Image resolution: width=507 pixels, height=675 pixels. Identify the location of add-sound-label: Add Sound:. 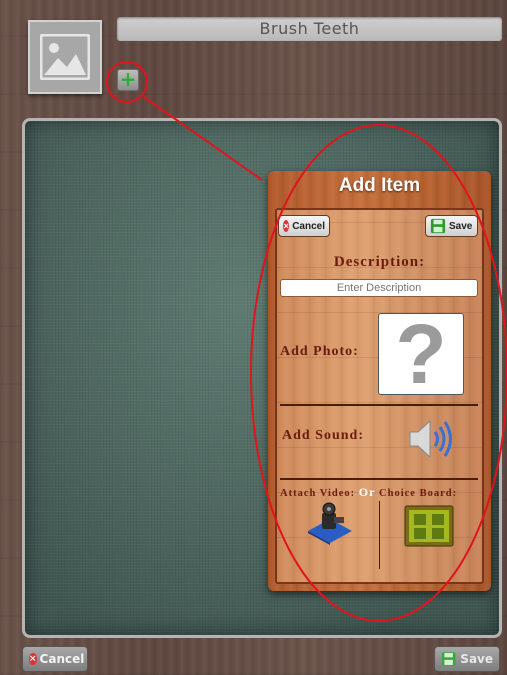
(323, 435).